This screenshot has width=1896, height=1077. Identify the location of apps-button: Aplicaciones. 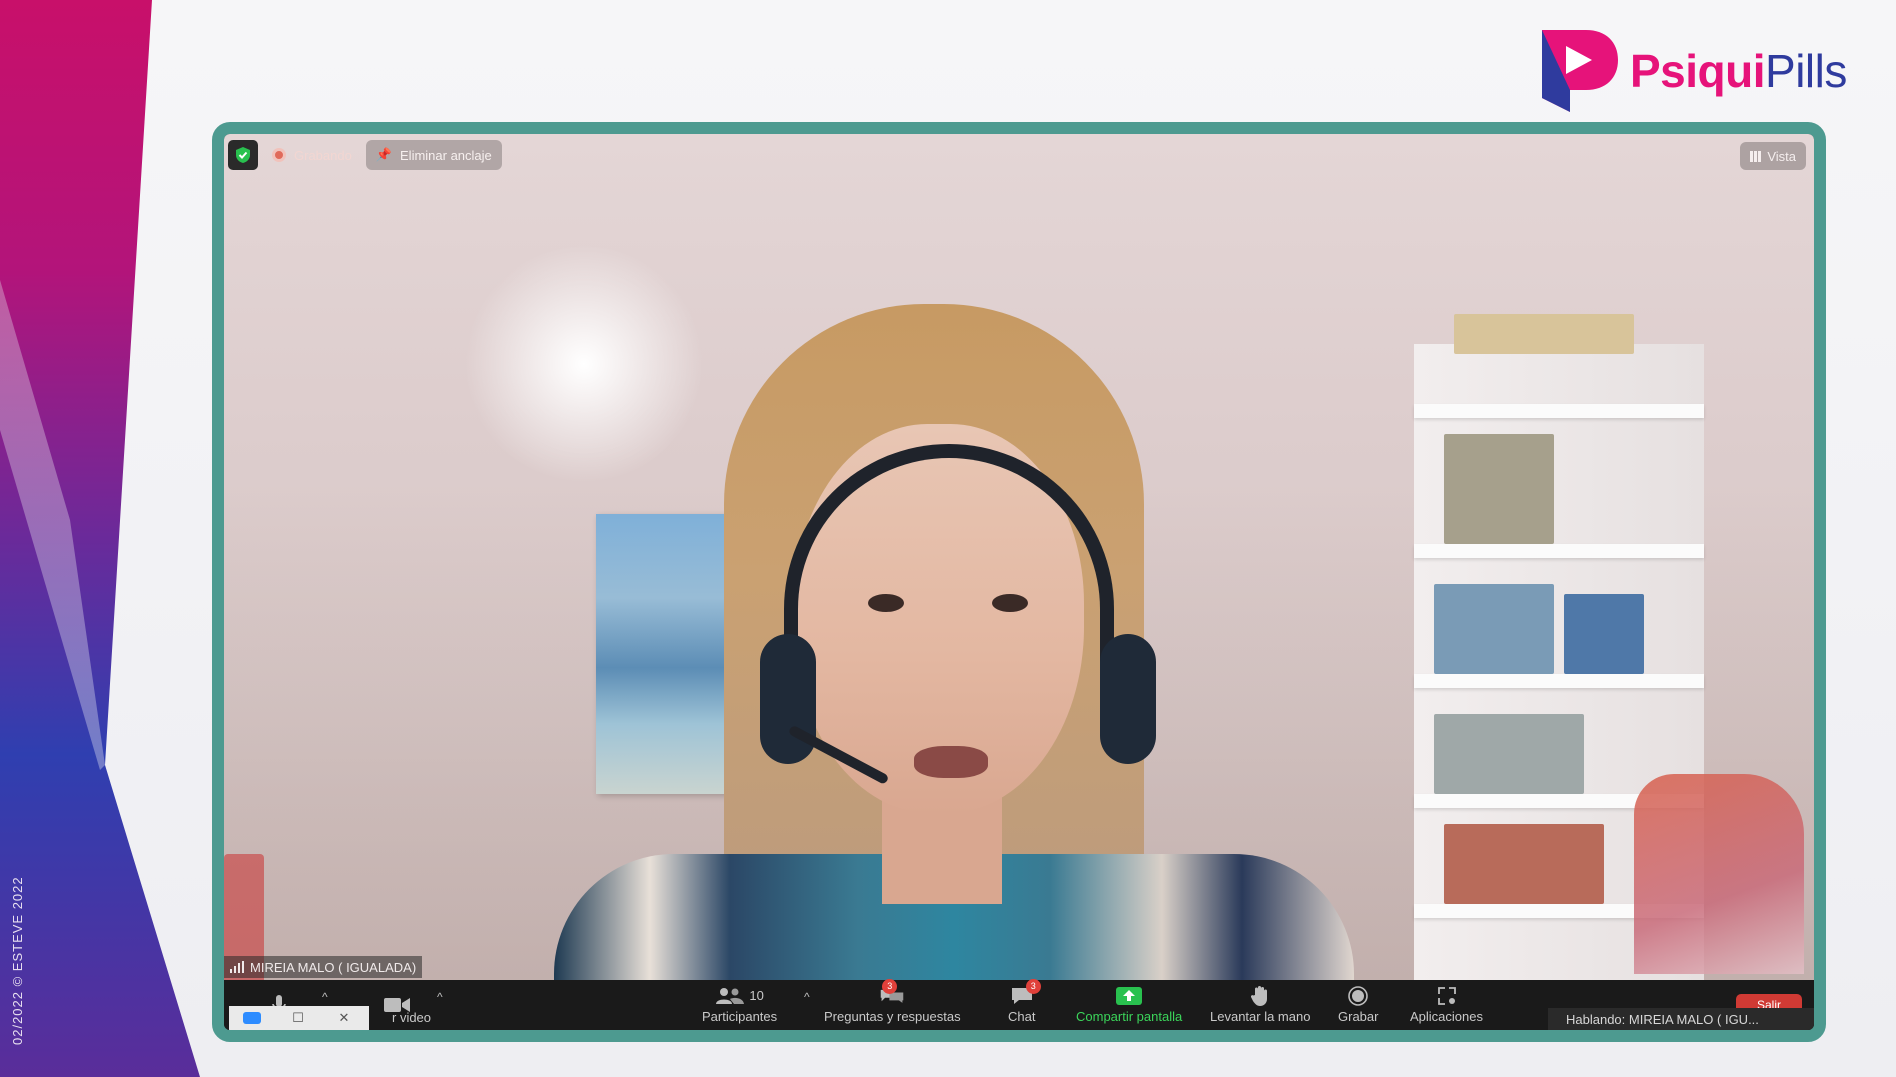
(1446, 1005).